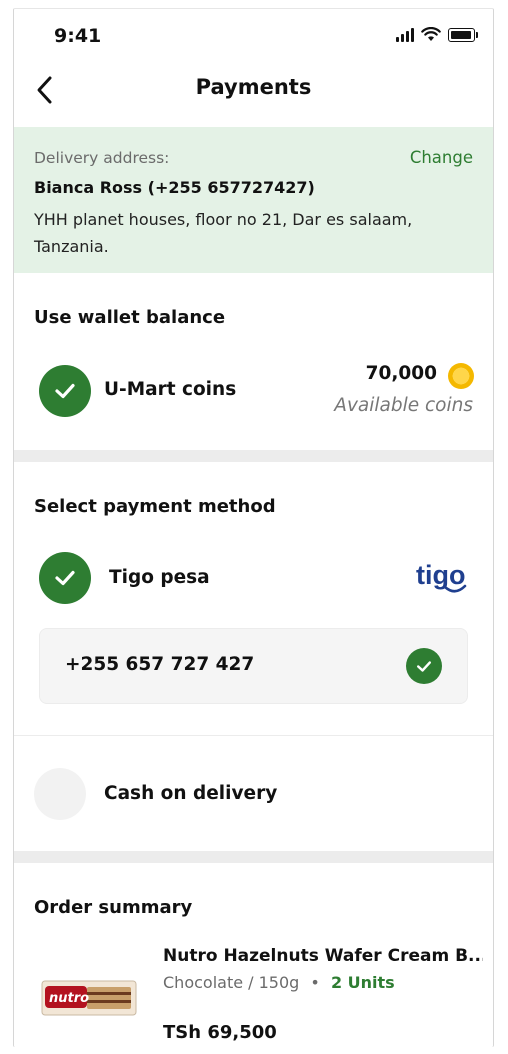 Image resolution: width=508 pixels, height=1054 pixels. Describe the element at coordinates (174, 187) in the screenshot. I see `recipient-name-phone: Bianca Ross (+255 657727427)` at that location.